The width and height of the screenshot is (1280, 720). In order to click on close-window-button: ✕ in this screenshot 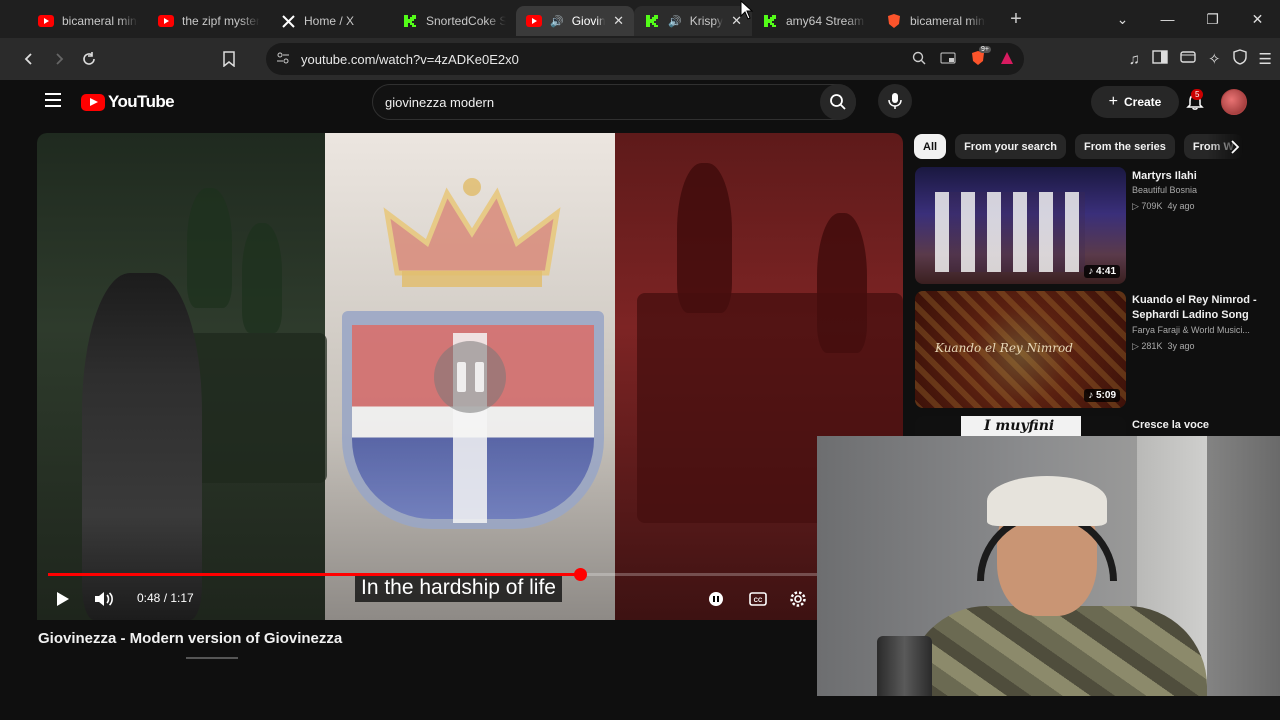, I will do `click(1257, 19)`.